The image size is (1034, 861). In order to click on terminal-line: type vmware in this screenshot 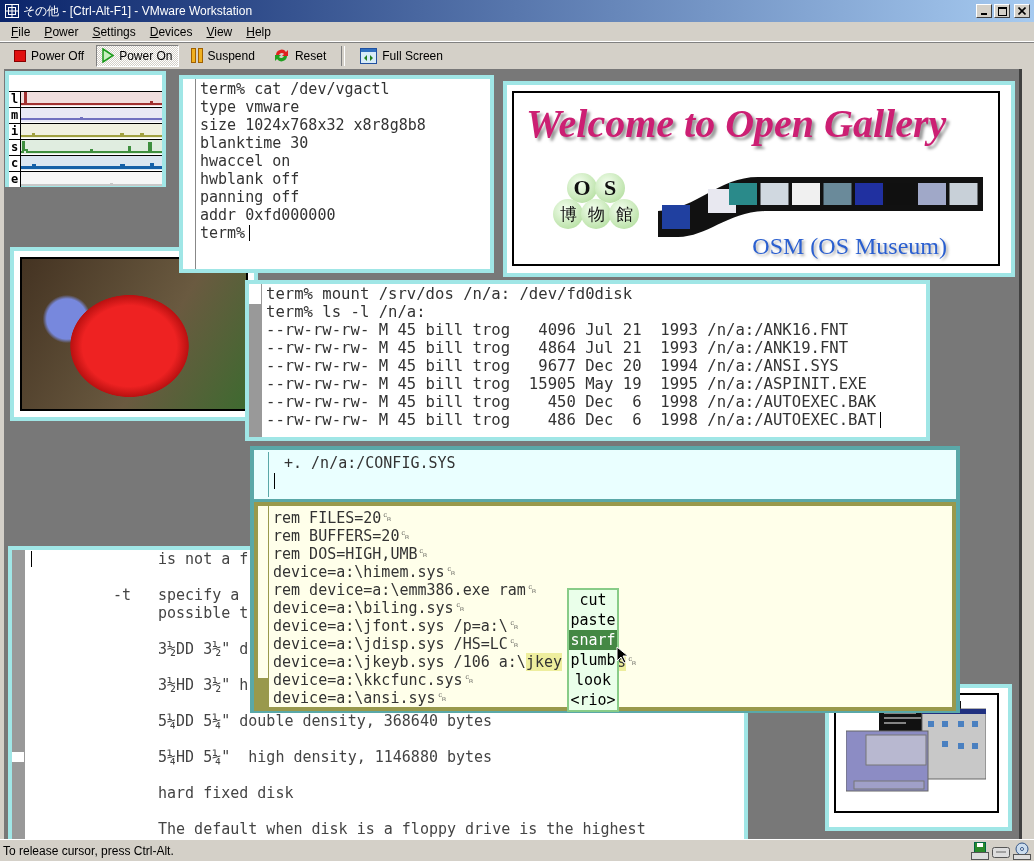, I will do `click(250, 107)`.